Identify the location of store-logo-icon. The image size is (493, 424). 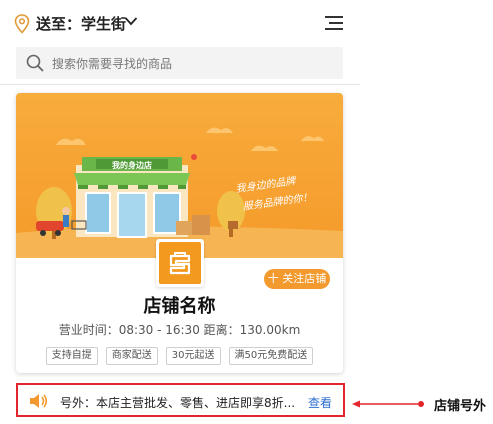
(180, 263).